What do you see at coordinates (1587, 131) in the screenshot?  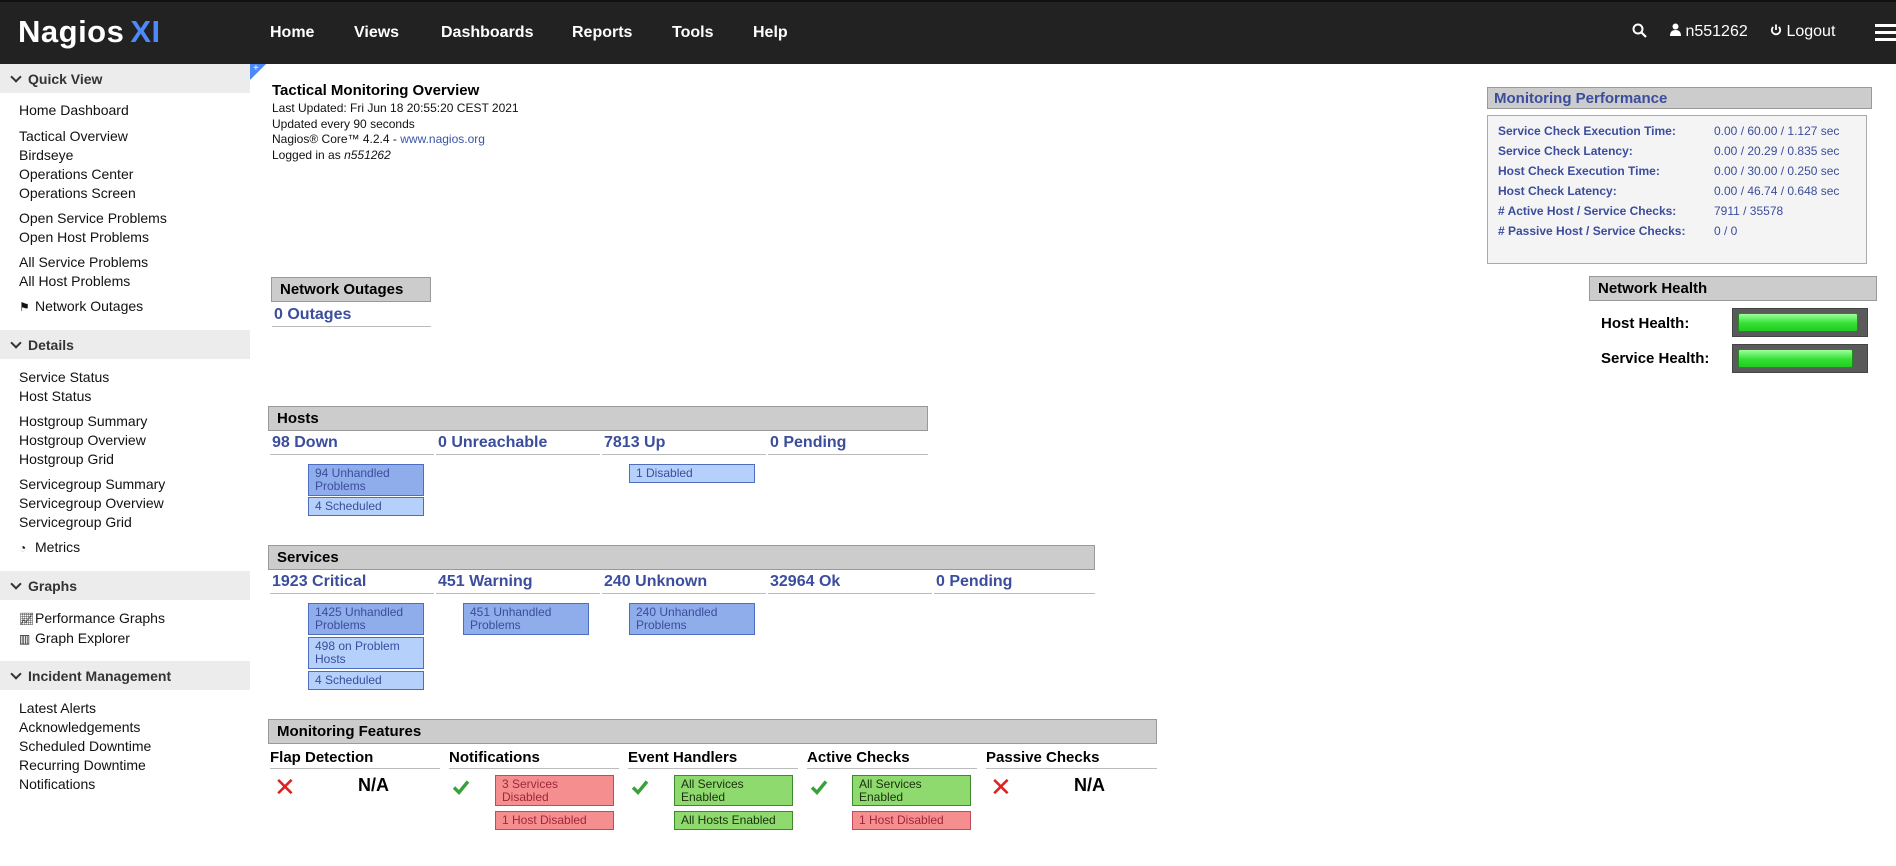 I see `perf-label: Service Check Execution Time:` at bounding box center [1587, 131].